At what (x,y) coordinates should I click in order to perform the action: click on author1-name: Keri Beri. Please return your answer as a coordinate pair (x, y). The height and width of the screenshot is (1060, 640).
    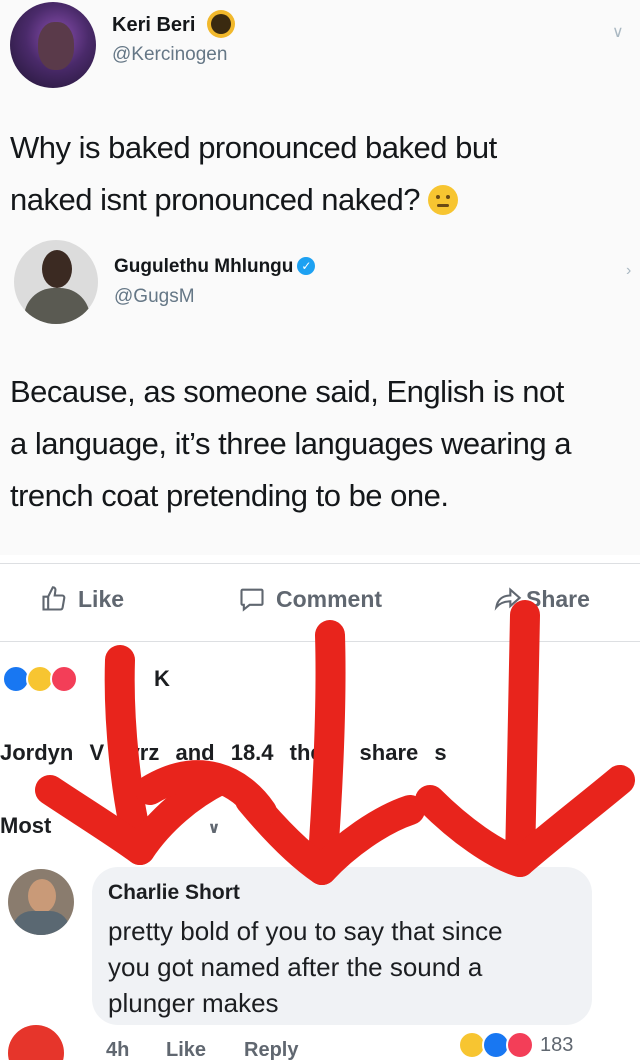
    Looking at the image, I should click on (153, 25).